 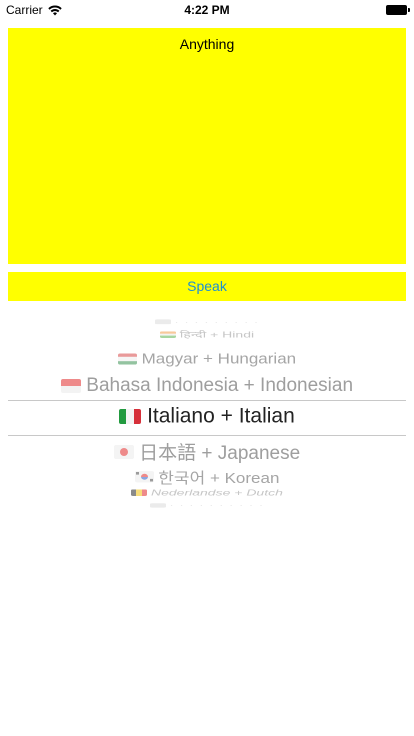 I want to click on picker-row-label: 日本語 + Japanese, so click(x=220, y=453).